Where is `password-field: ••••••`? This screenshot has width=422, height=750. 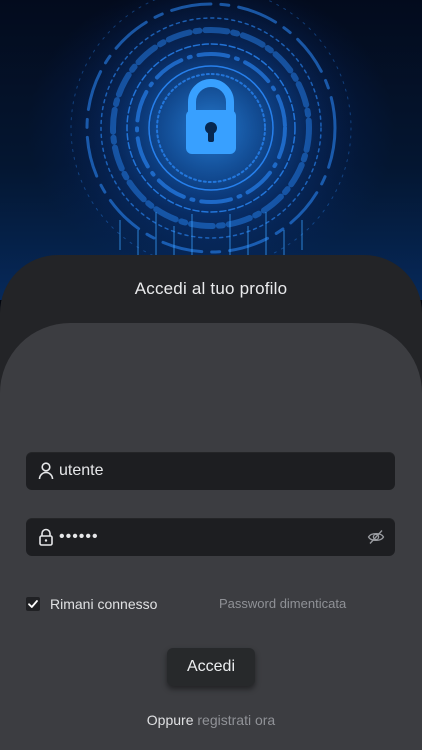 password-field: •••••• is located at coordinates (210, 537).